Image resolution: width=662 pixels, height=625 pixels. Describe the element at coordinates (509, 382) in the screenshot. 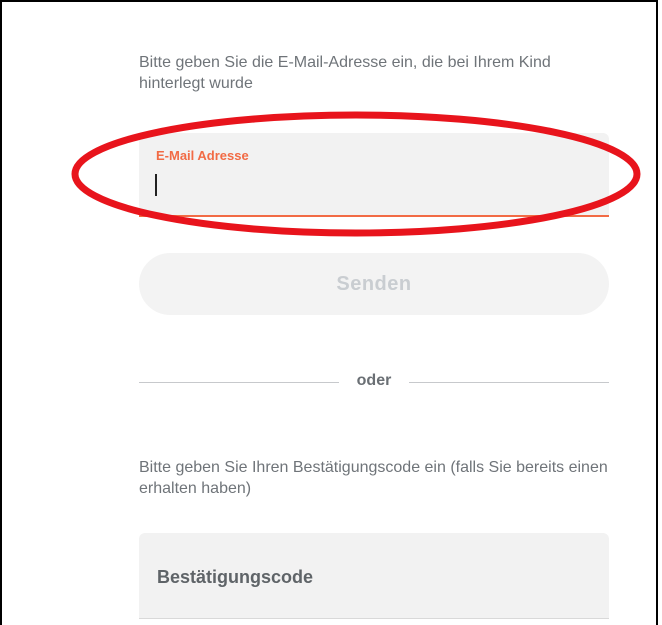

I see `divider-line-right` at that location.